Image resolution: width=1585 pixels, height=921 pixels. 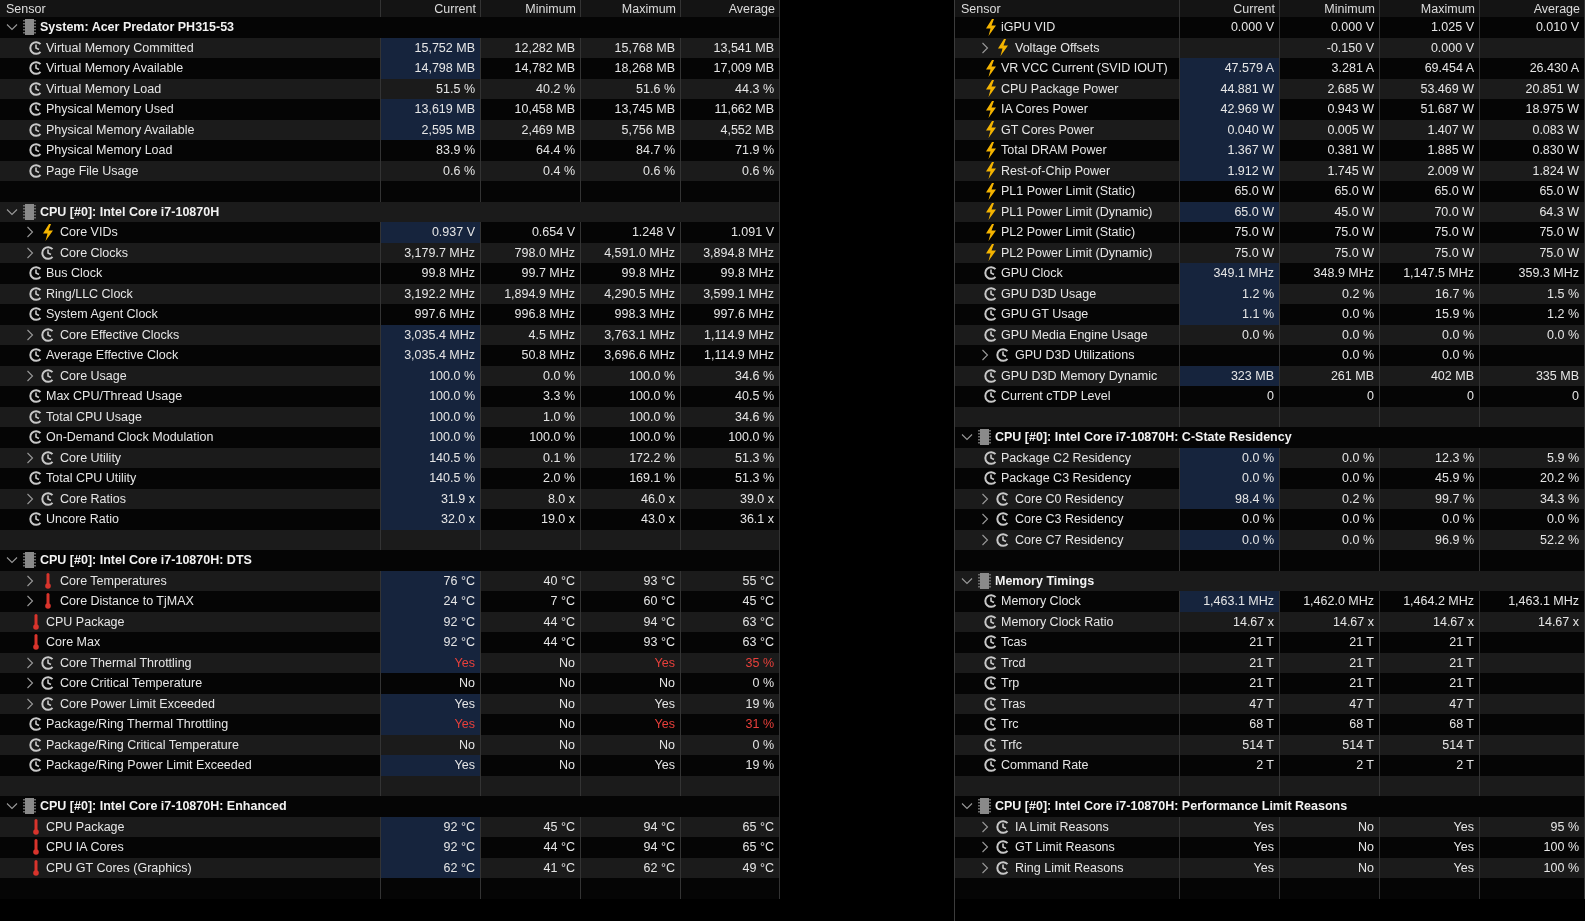 I want to click on value-cell: 92 °C, so click(x=431, y=847).